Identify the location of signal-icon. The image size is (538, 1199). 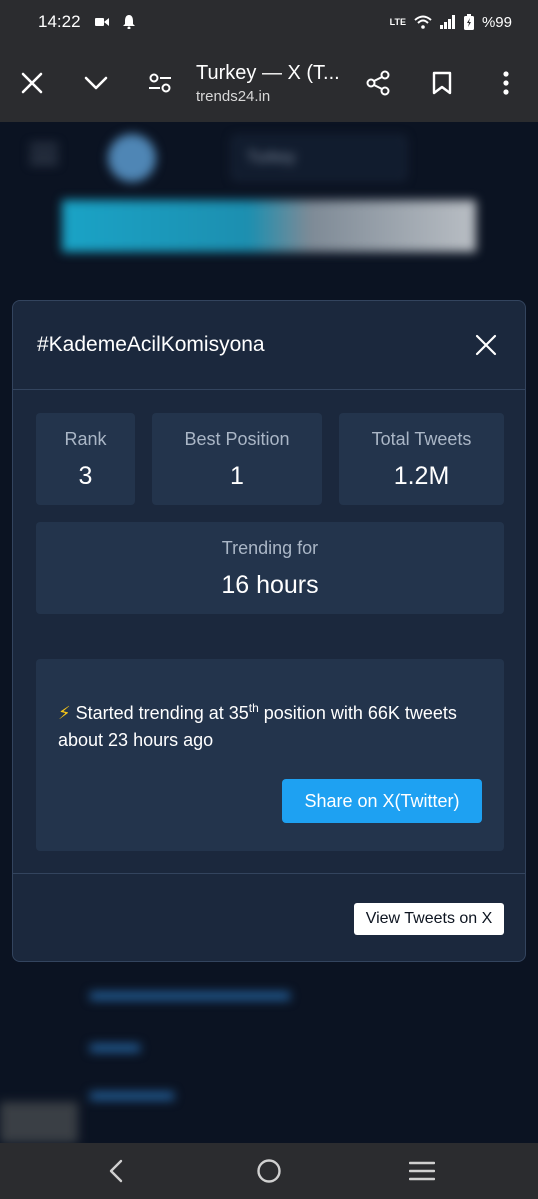
(447, 22).